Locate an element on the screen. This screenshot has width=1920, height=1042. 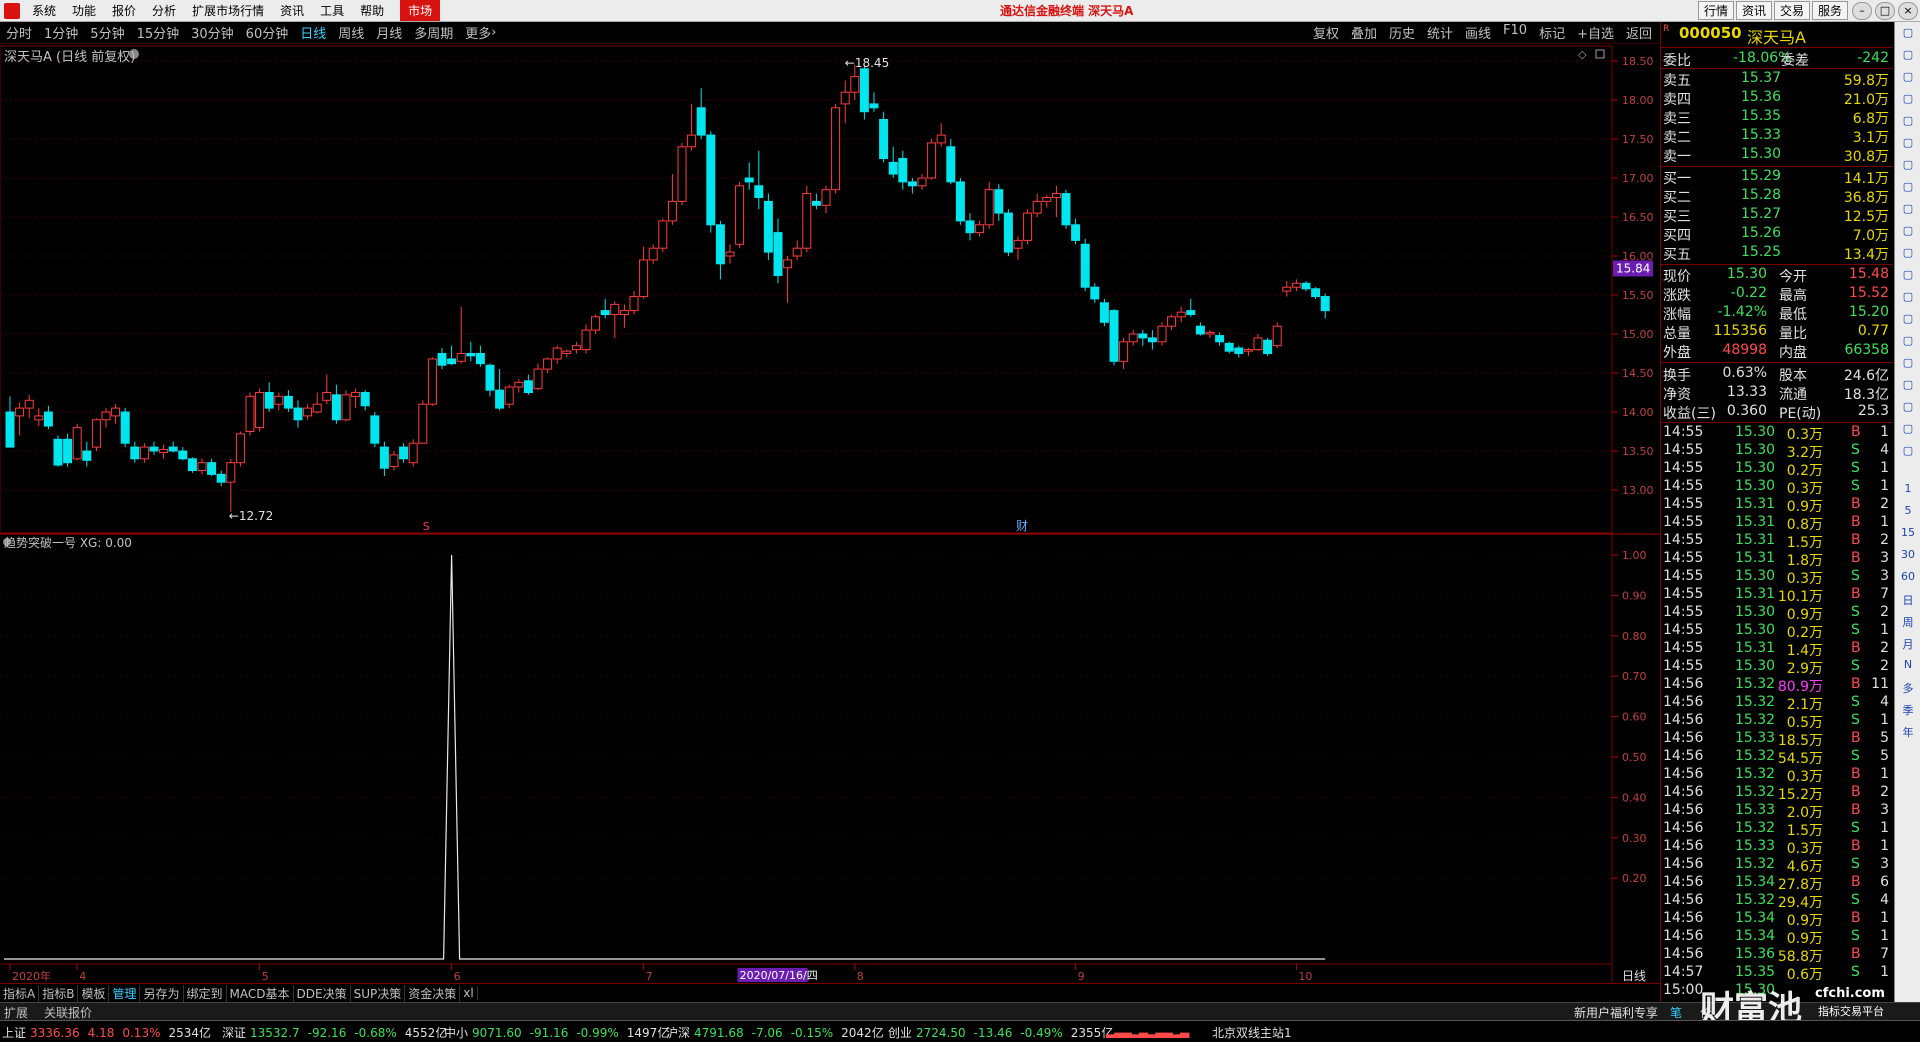
top-button: 行情 is located at coordinates (1715, 10).